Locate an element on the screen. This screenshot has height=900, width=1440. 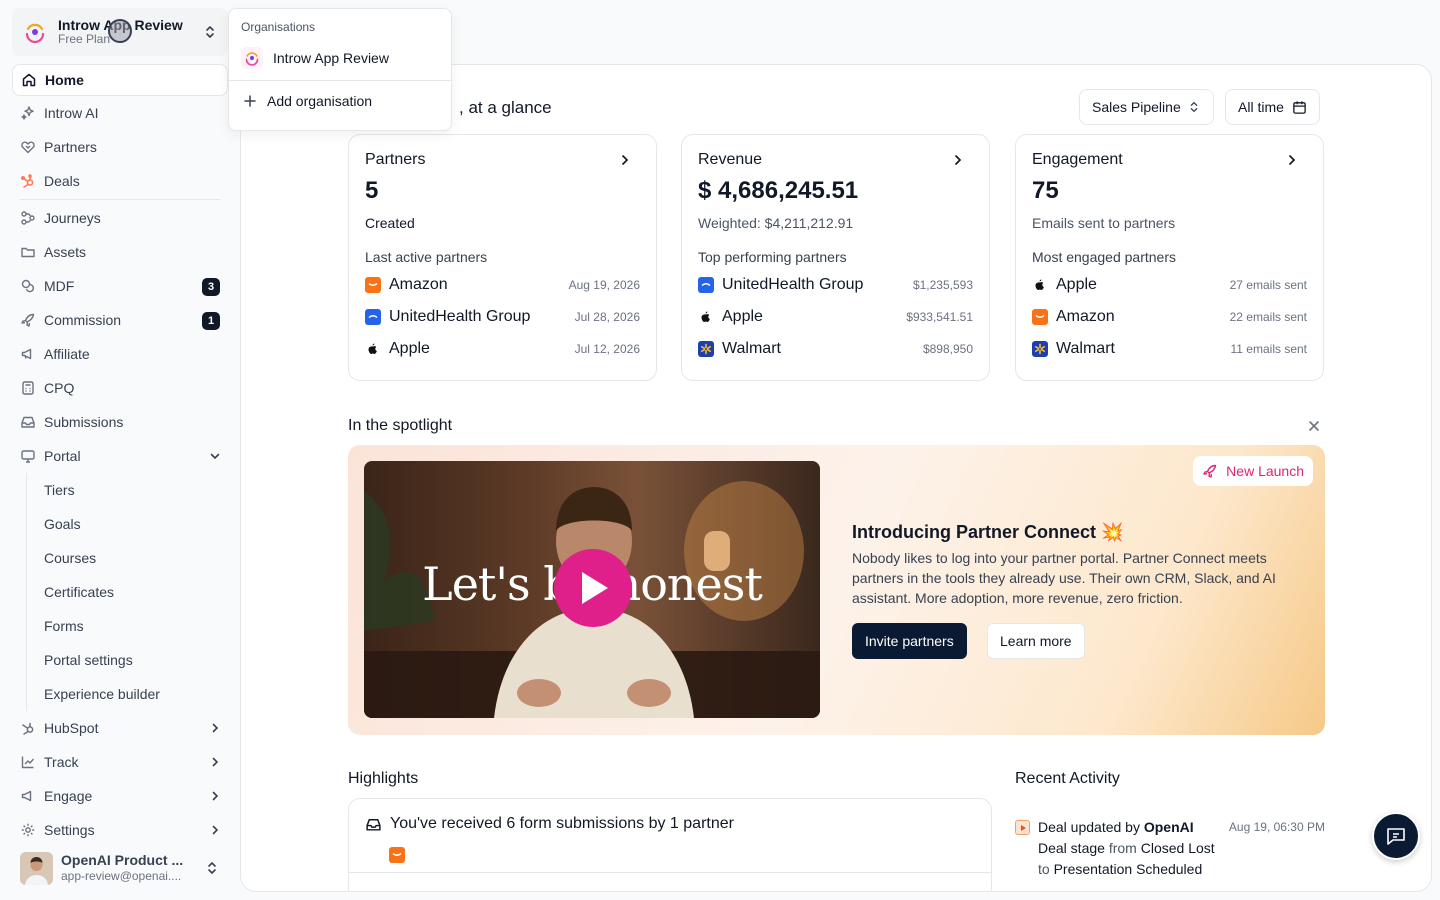
play-button is located at coordinates (593, 588).